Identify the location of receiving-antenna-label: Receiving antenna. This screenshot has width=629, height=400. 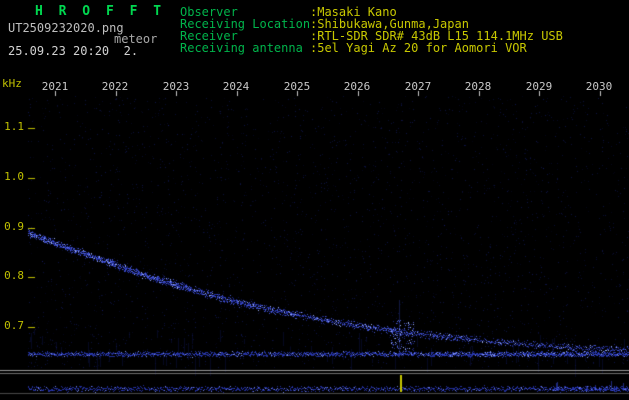
(241, 48).